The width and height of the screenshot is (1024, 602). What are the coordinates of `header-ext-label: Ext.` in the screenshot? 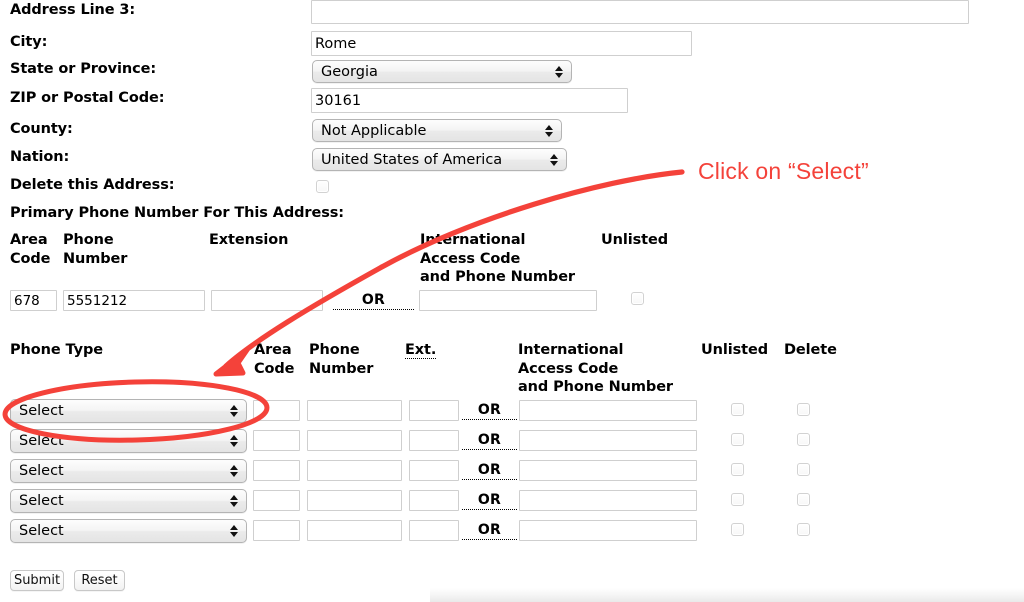 It's located at (421, 350).